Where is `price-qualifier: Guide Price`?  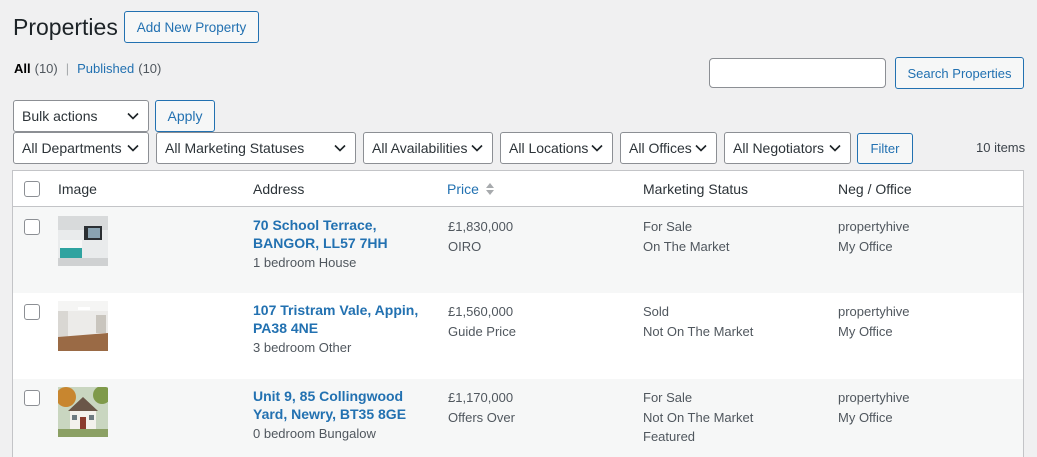
price-qualifier: Guide Price is located at coordinates (482, 331).